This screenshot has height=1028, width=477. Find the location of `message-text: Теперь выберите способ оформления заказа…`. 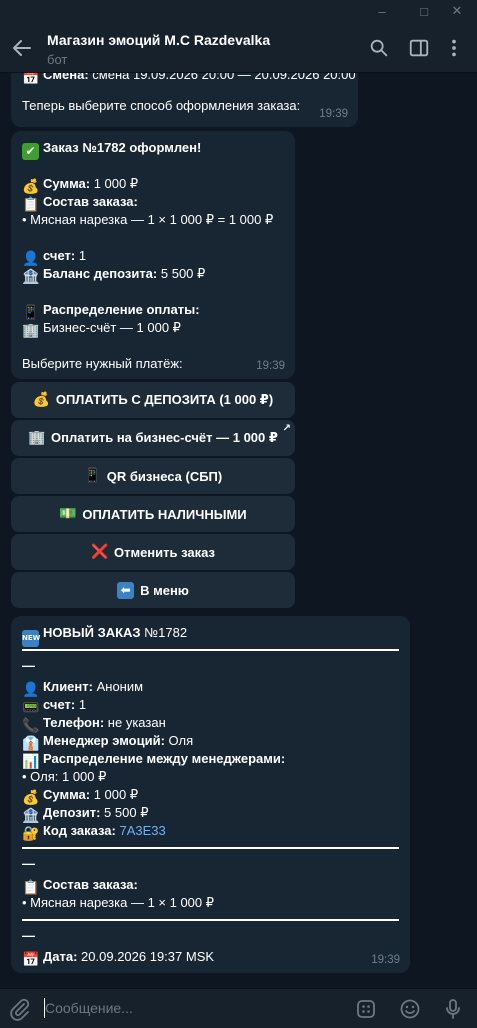

message-text: Теперь выберите способ оформления заказа… is located at coordinates (161, 105).